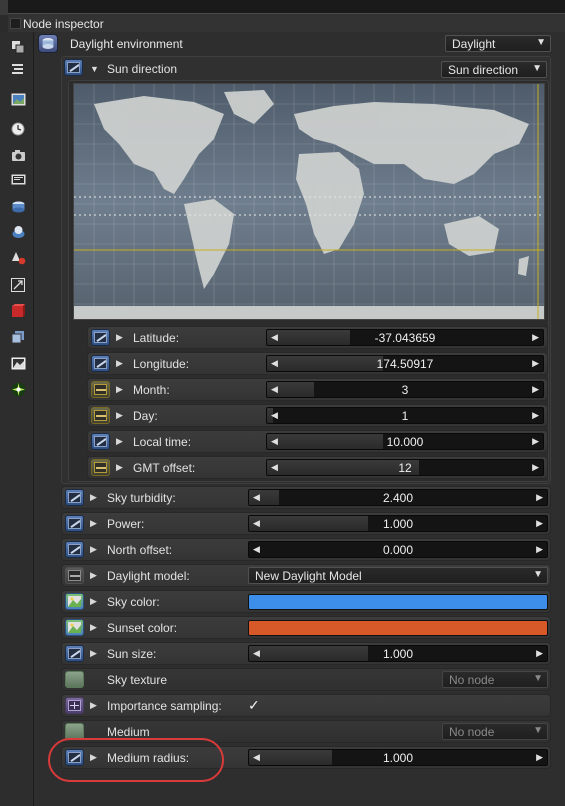 The image size is (565, 806). I want to click on geometry-icon, so click(18, 311).